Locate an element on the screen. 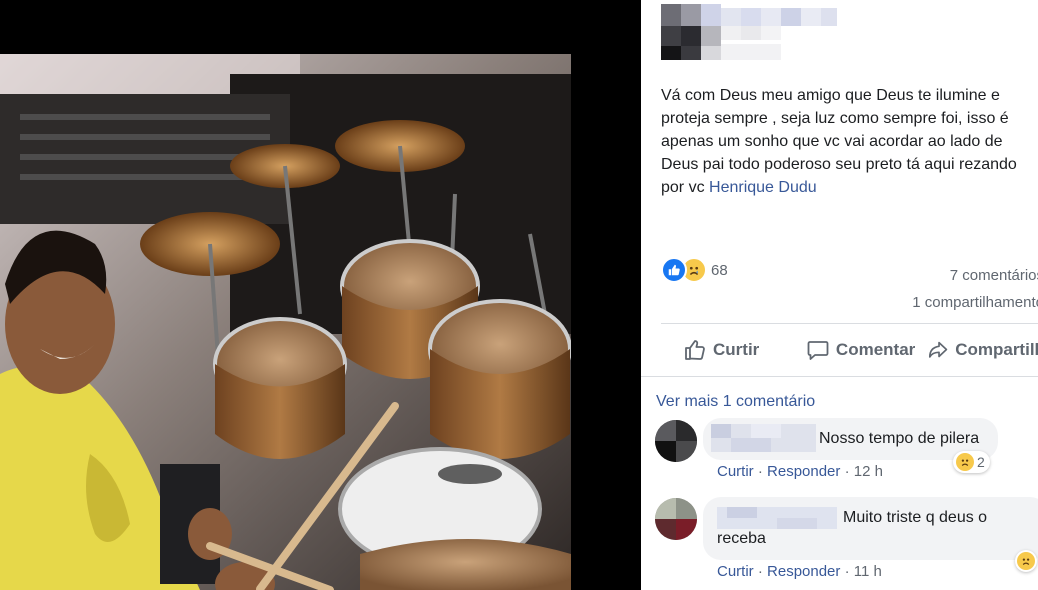 The image size is (1038, 590). comment-label: Comentar is located at coordinates (875, 349).